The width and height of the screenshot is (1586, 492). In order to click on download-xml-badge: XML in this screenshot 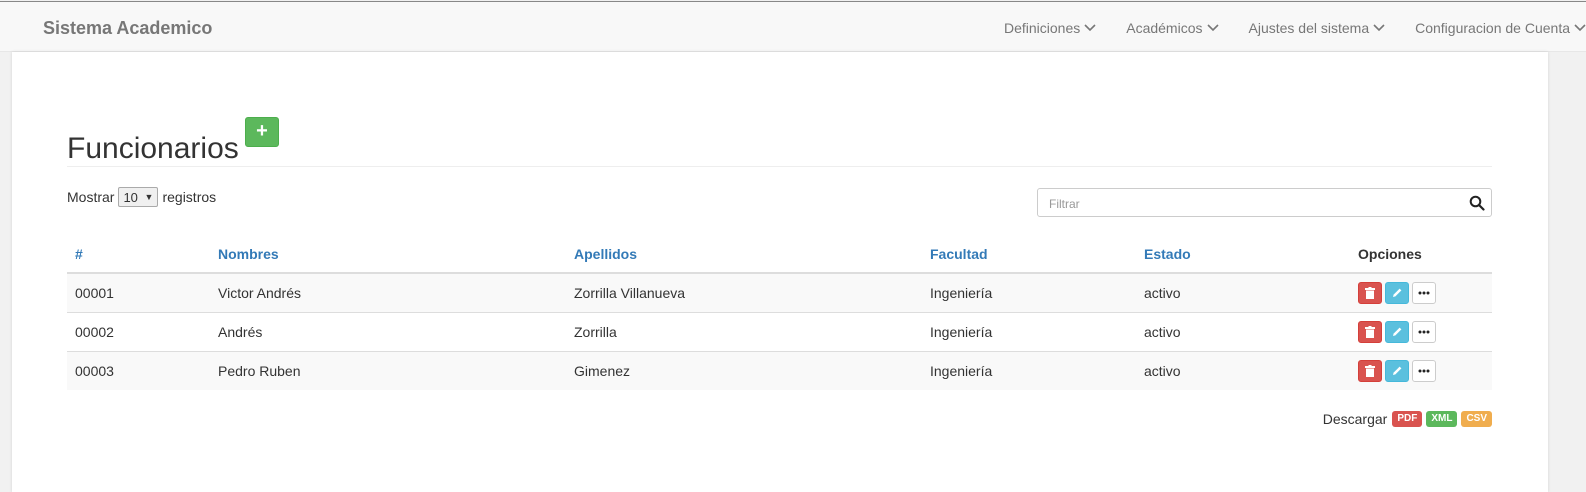, I will do `click(1442, 419)`.